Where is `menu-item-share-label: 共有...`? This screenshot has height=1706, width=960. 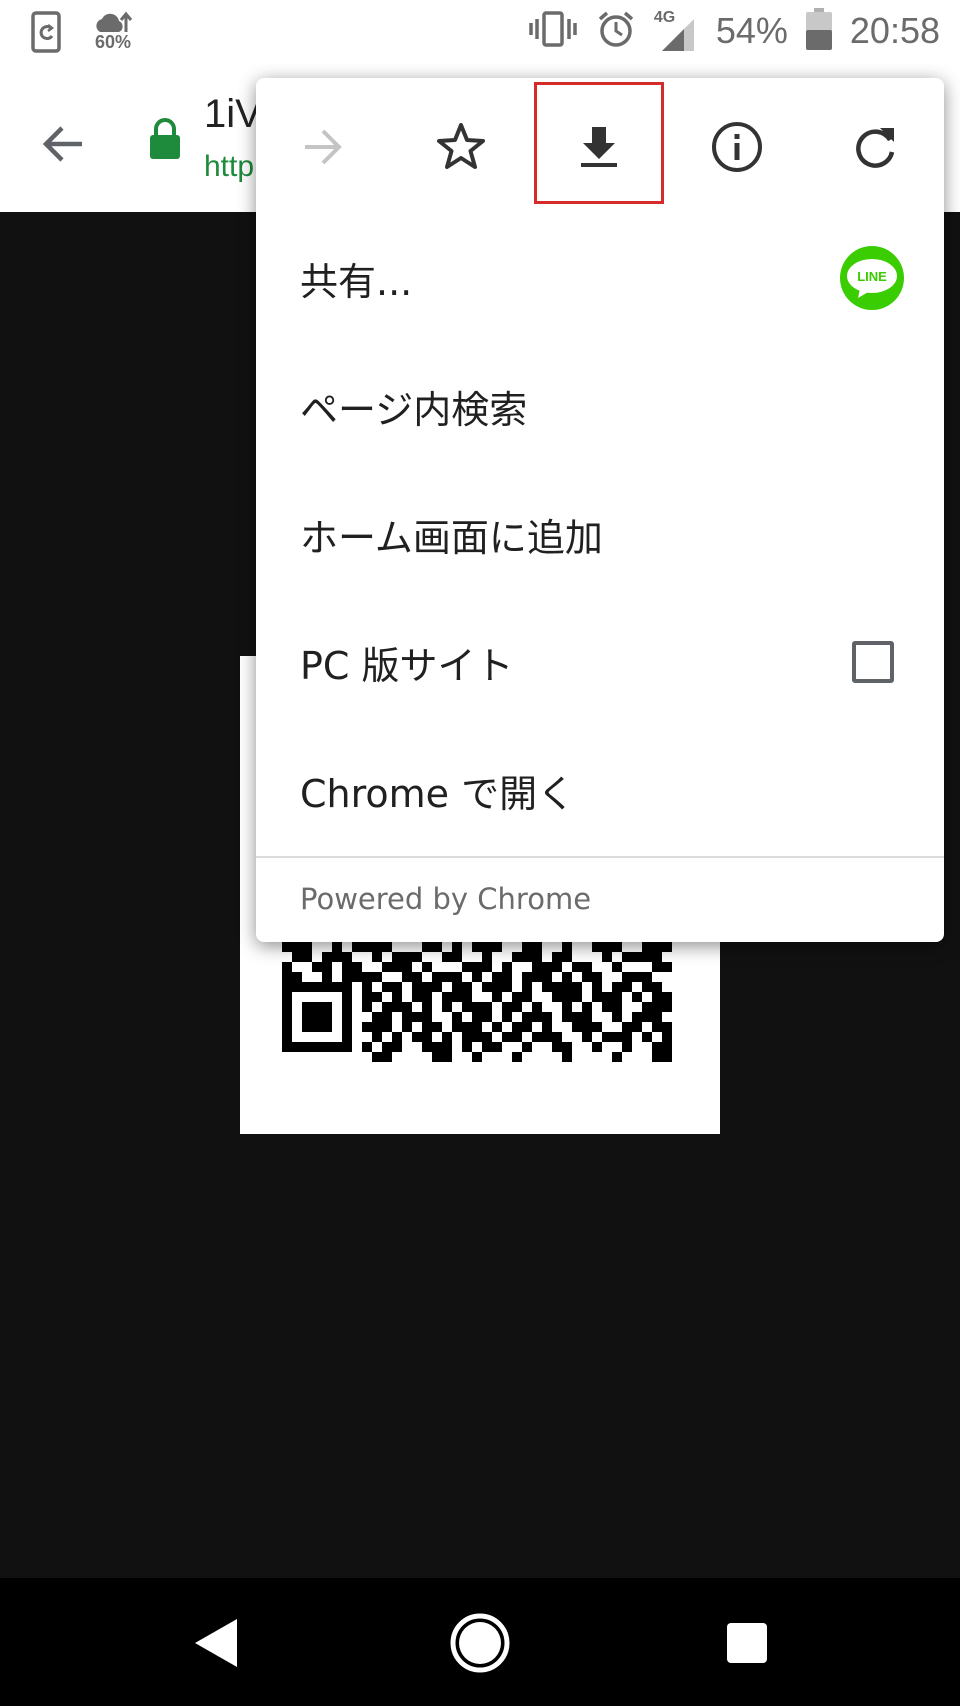
menu-item-share-label: 共有... is located at coordinates (356, 281).